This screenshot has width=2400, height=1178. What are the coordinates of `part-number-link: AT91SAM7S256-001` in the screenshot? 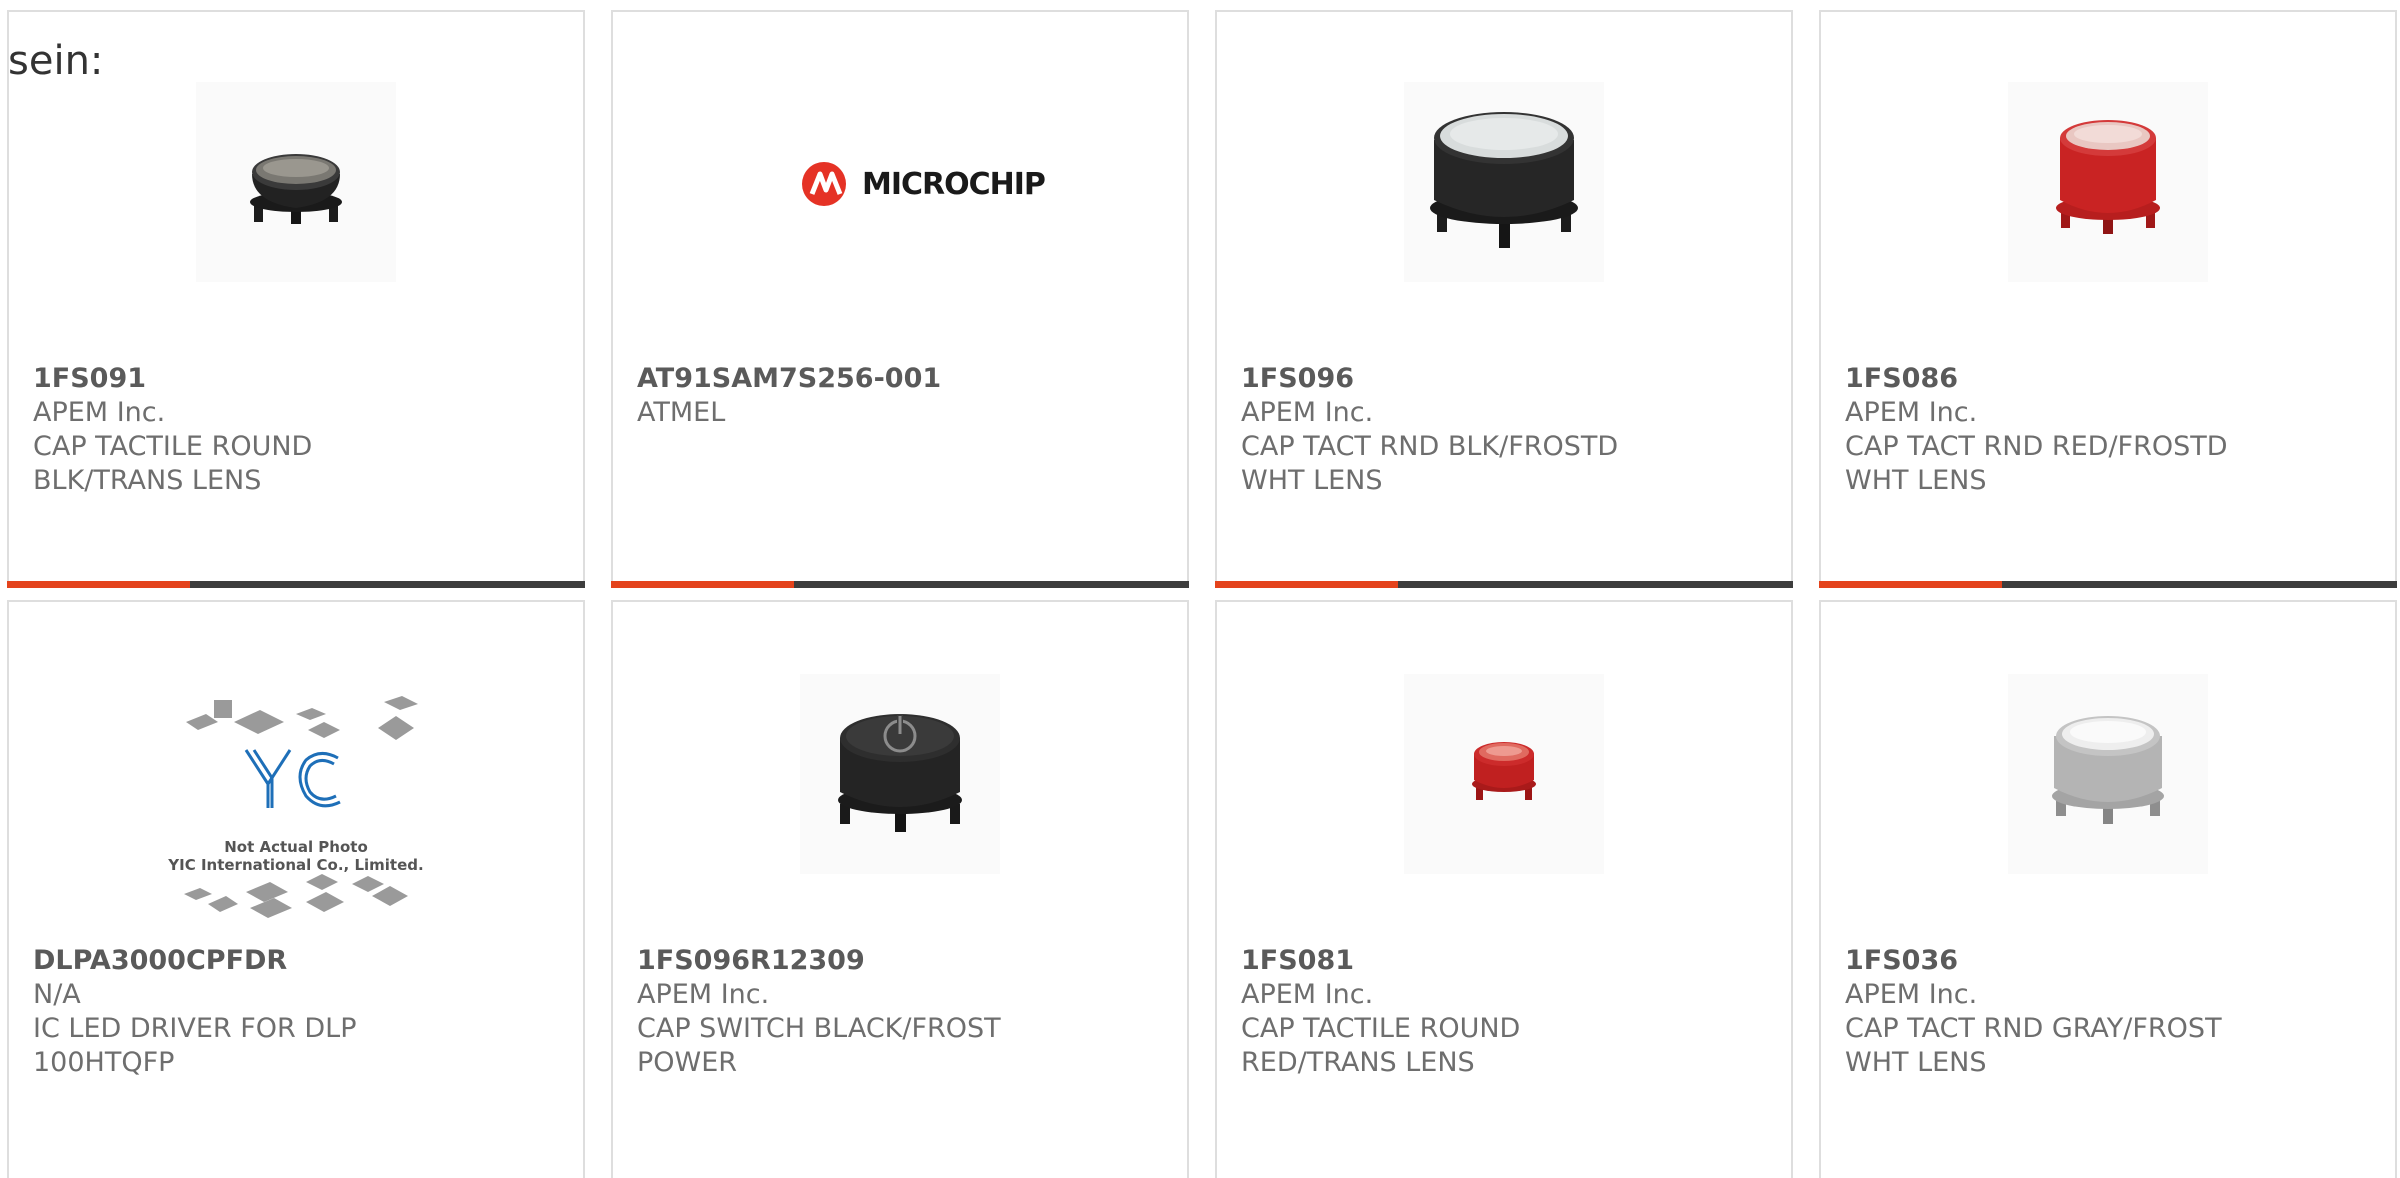 It's located at (900, 379).